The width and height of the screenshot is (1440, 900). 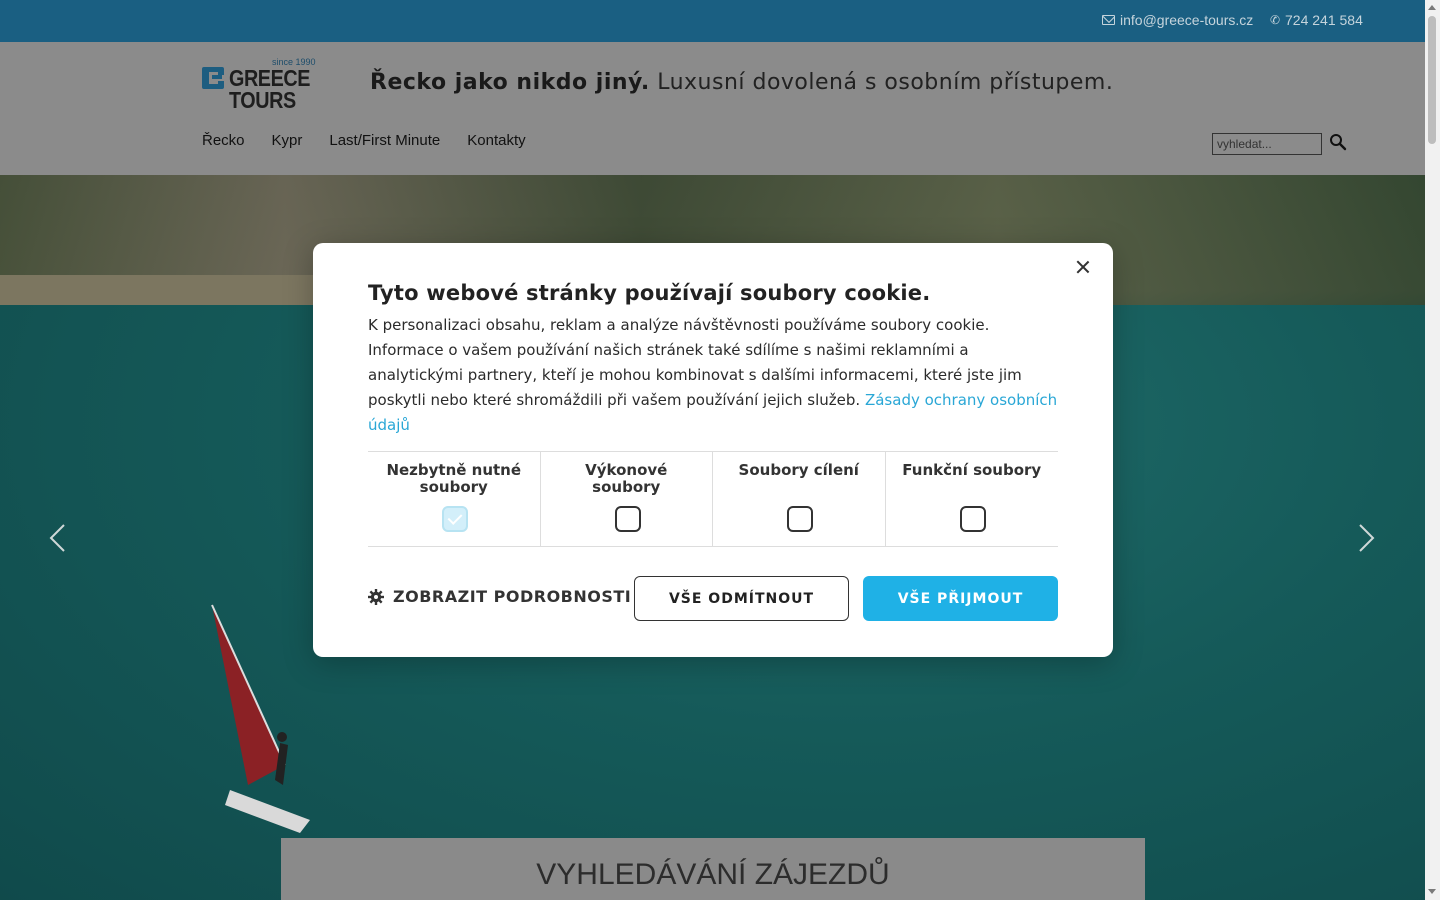 I want to click on reject-all-button: VŠE ODMÍTNOUT, so click(x=741, y=598).